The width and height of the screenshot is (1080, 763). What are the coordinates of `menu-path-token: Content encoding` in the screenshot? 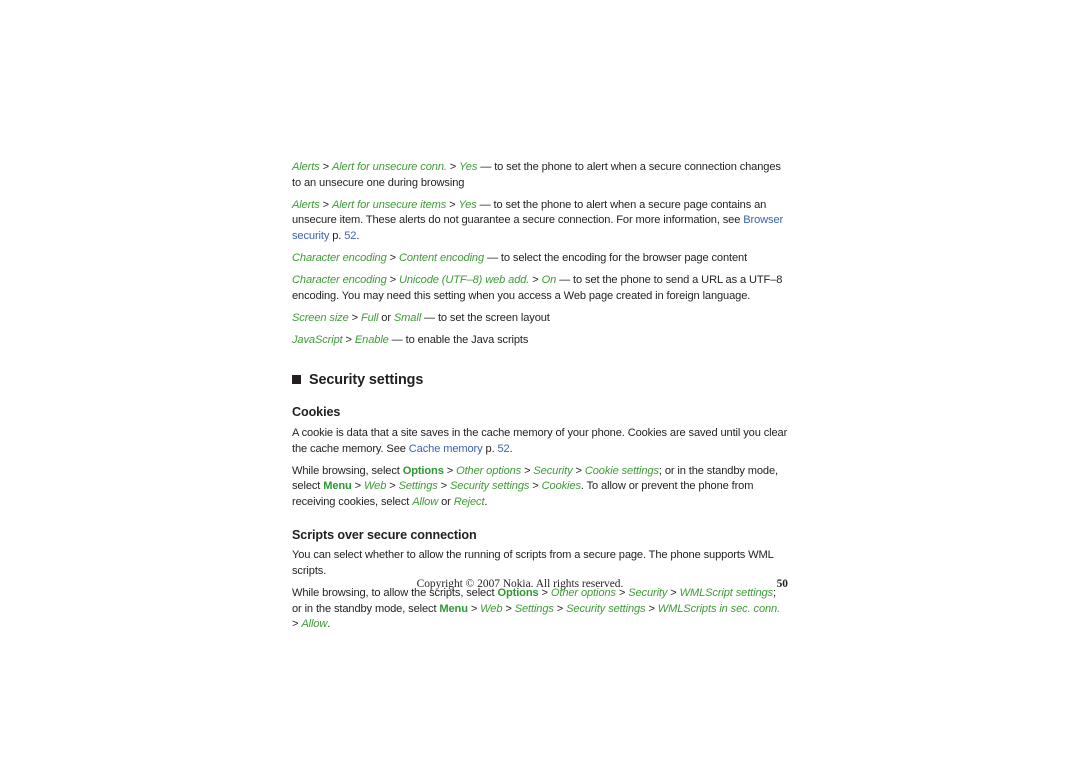 It's located at (441, 258).